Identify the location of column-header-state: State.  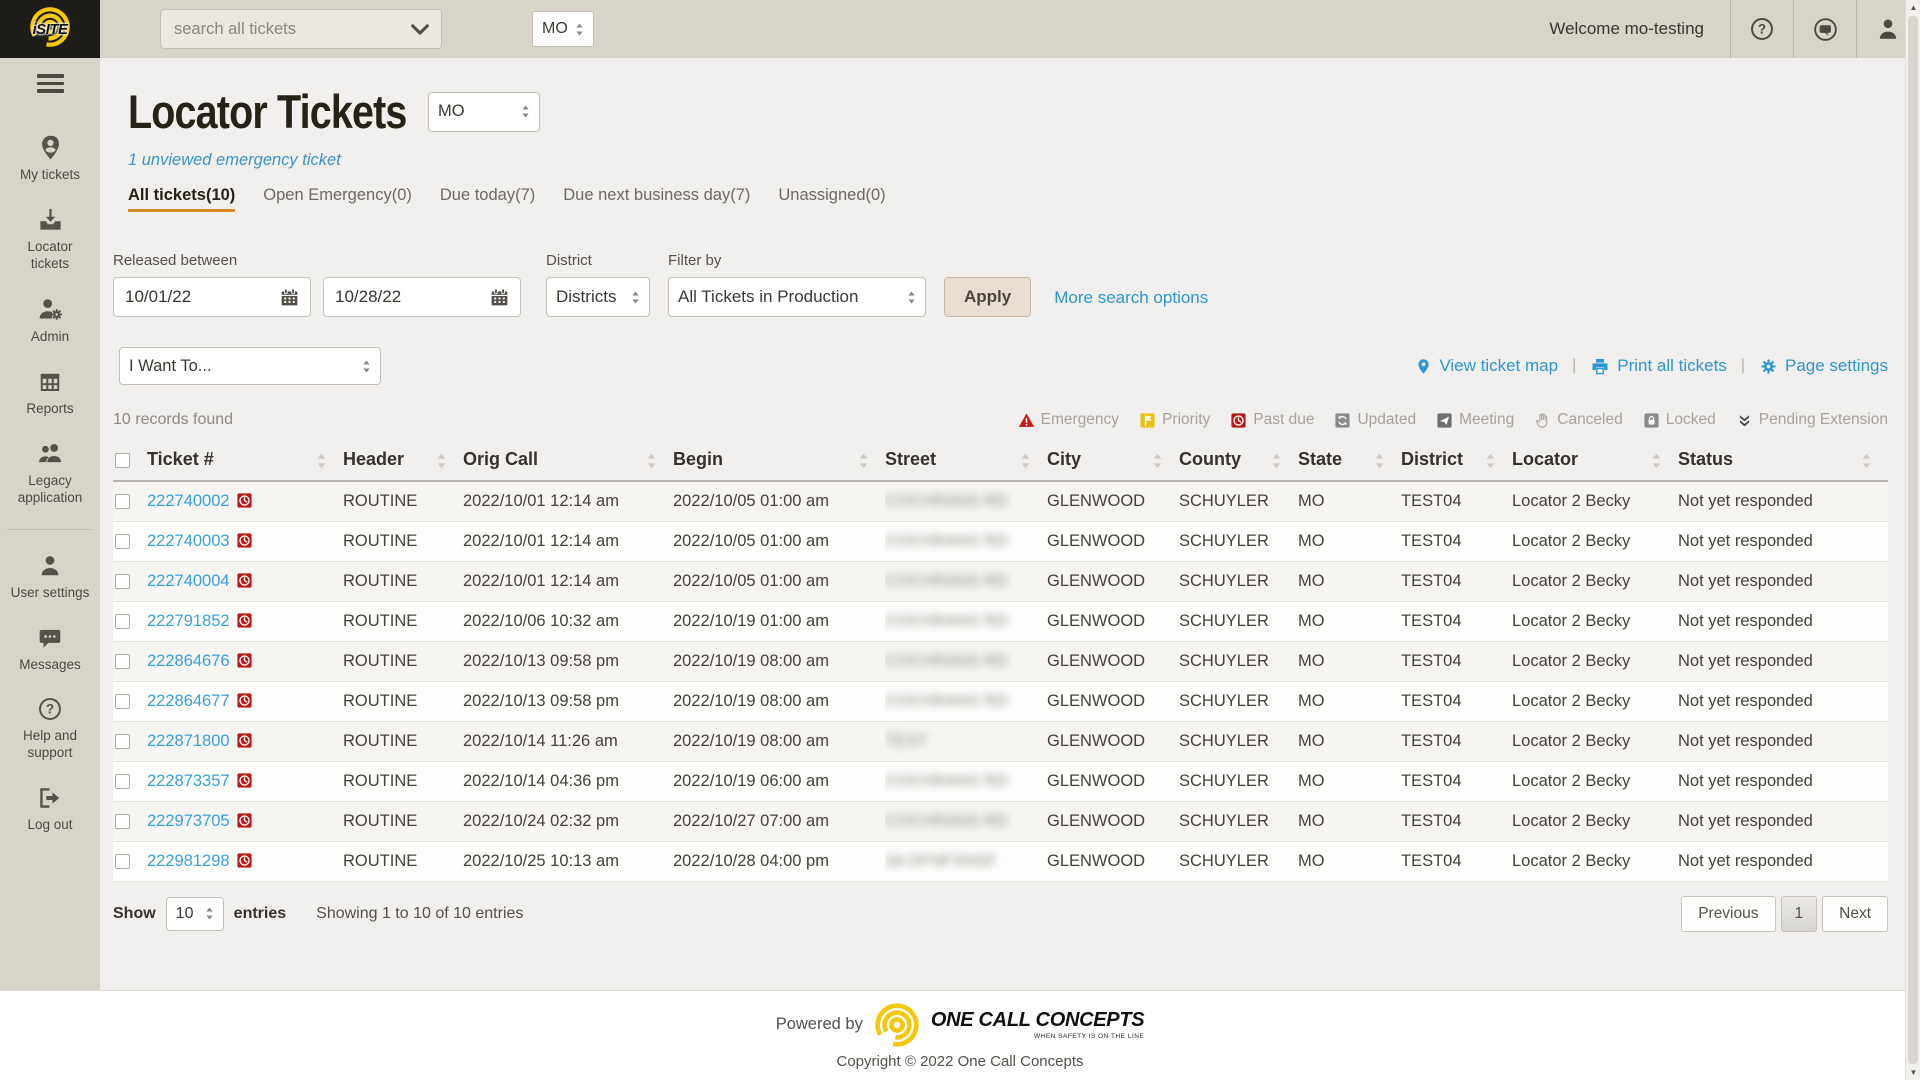
(1349, 461).